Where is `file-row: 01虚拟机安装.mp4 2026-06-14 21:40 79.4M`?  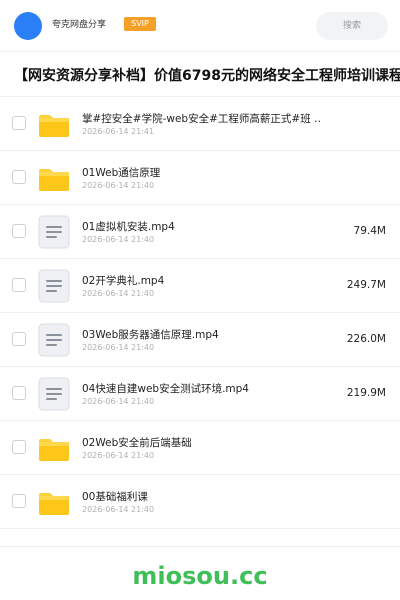 file-row: 01虚拟机安装.mp4 2026-06-14 21:40 79.4M is located at coordinates (200, 232).